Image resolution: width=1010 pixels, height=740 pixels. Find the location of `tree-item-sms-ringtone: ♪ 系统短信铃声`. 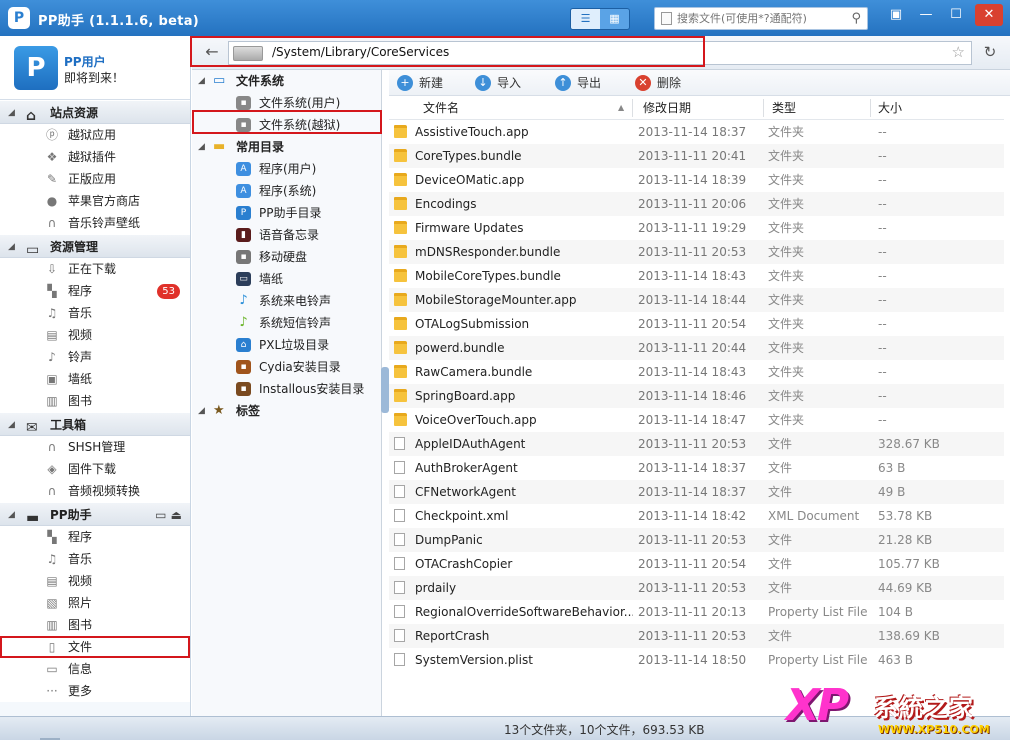

tree-item-sms-ringtone: ♪ 系统短信铃声 is located at coordinates (286, 323).